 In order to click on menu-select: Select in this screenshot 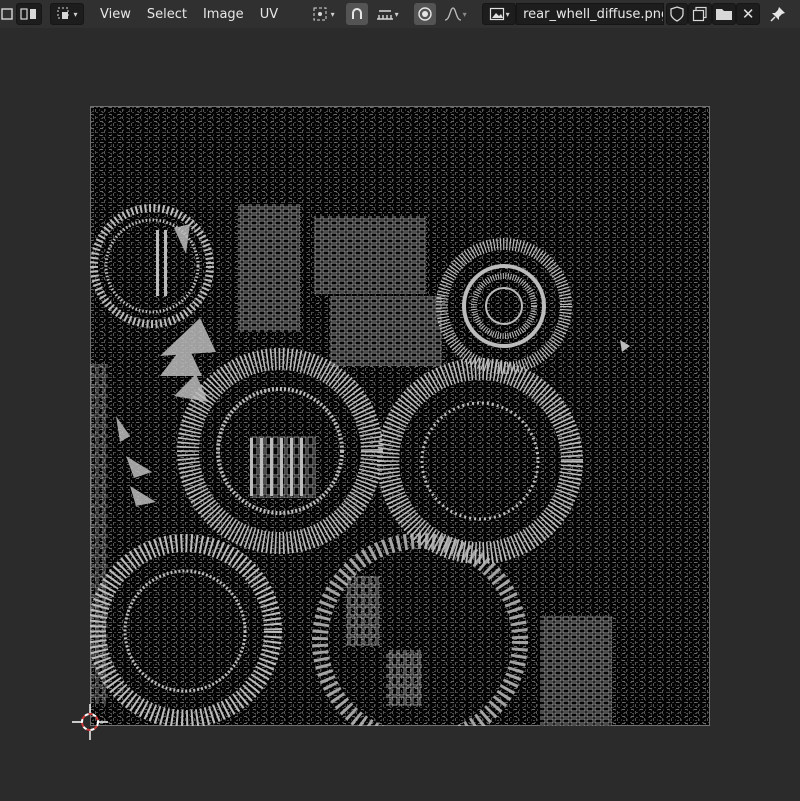, I will do `click(167, 14)`.